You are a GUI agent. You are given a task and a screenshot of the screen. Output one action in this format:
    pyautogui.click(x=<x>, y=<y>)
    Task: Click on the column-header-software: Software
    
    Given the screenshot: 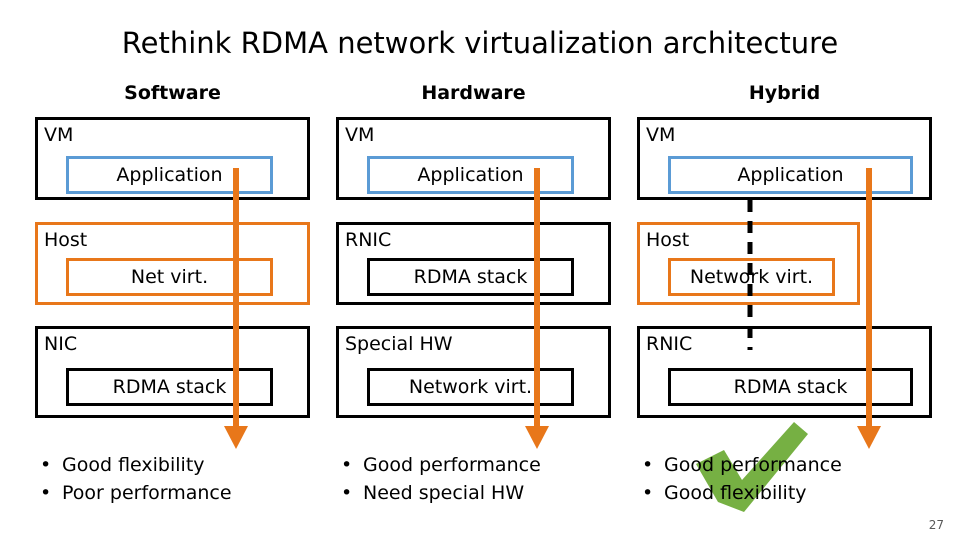 What is the action you would take?
    pyautogui.click(x=172, y=93)
    